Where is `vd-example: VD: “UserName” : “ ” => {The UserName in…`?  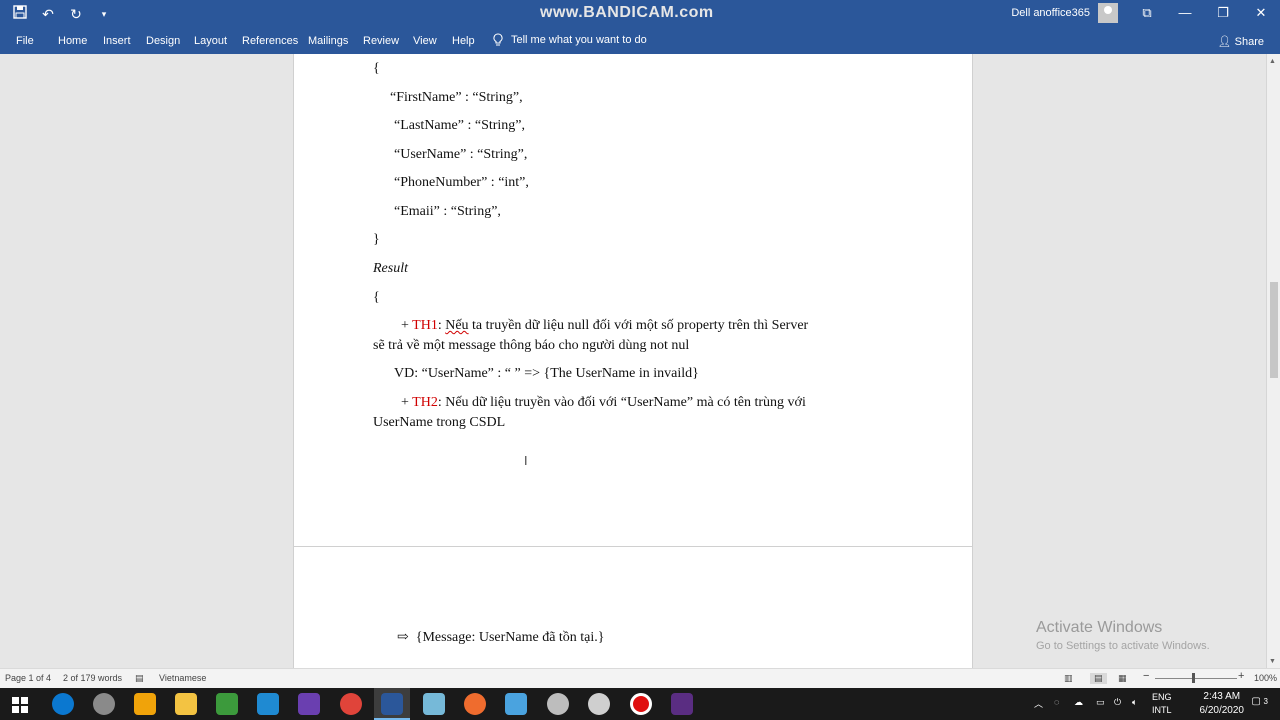 vd-example: VD: “UserName” : “ ” => {The UserName in… is located at coordinates (546, 373).